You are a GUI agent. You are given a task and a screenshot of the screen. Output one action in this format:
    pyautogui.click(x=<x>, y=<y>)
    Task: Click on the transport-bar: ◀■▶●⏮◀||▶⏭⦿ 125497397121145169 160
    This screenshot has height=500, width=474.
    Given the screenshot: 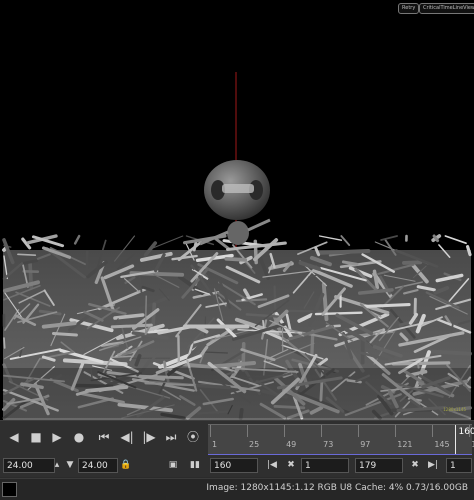 What is the action you would take?
    pyautogui.click(x=237, y=437)
    